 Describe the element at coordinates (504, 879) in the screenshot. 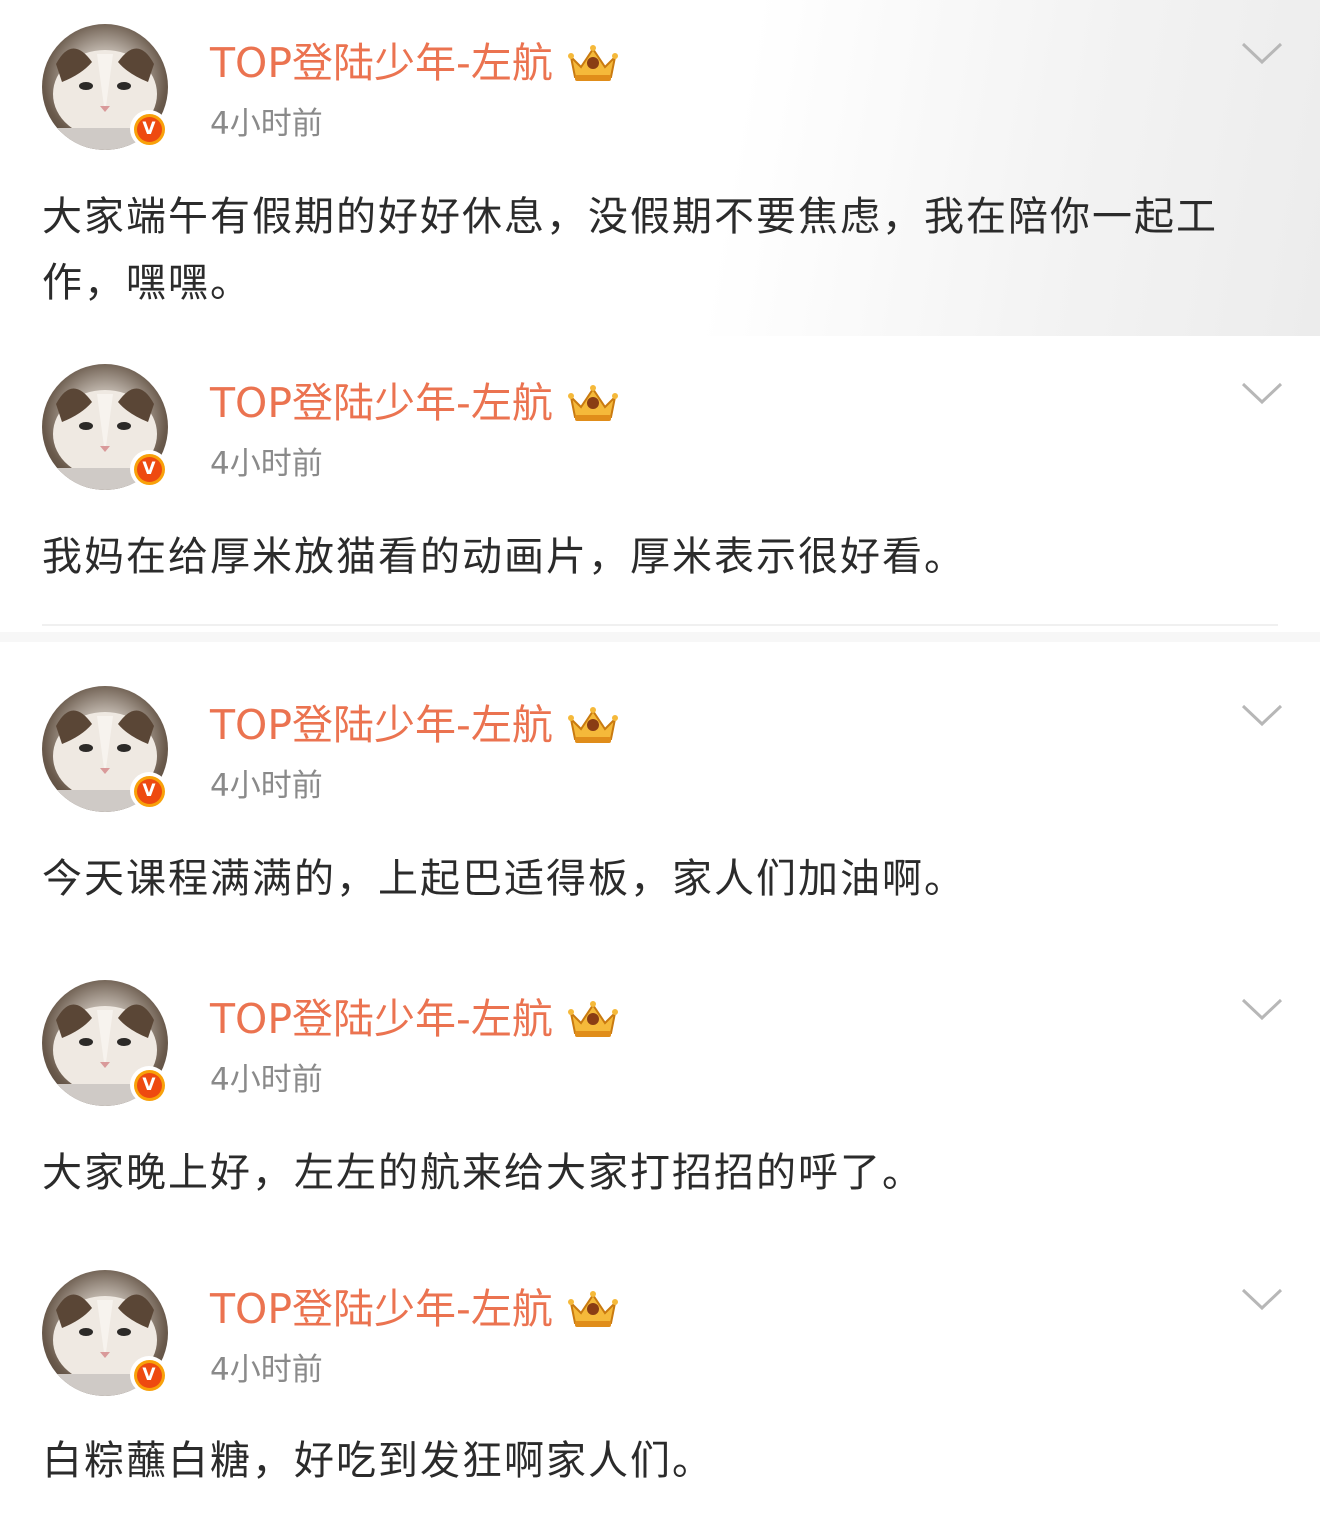

I see `post-content: 今天课程满满的，上起巴适得板，家人们加油啊。` at that location.